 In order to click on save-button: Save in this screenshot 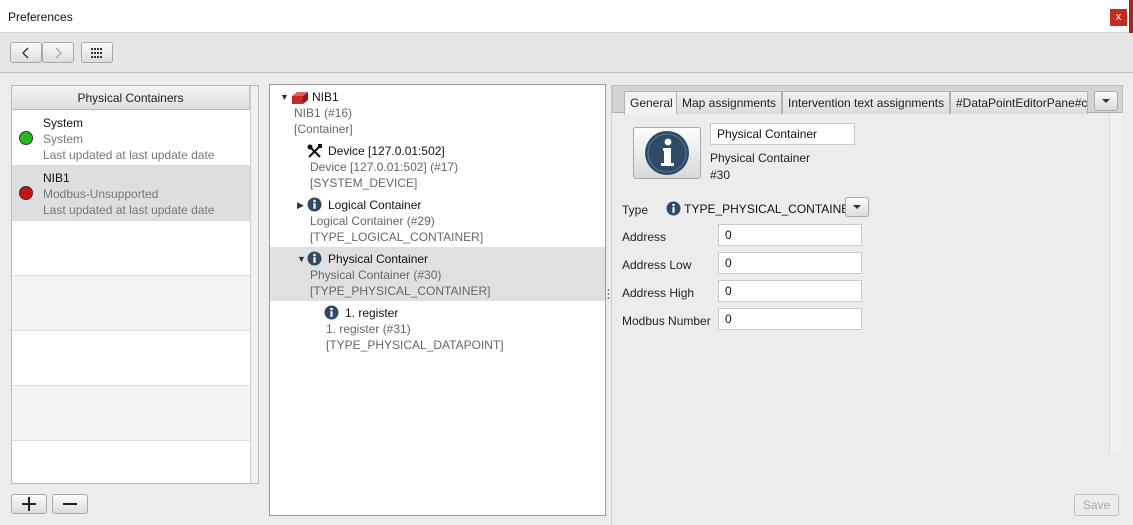, I will do `click(1096, 505)`.